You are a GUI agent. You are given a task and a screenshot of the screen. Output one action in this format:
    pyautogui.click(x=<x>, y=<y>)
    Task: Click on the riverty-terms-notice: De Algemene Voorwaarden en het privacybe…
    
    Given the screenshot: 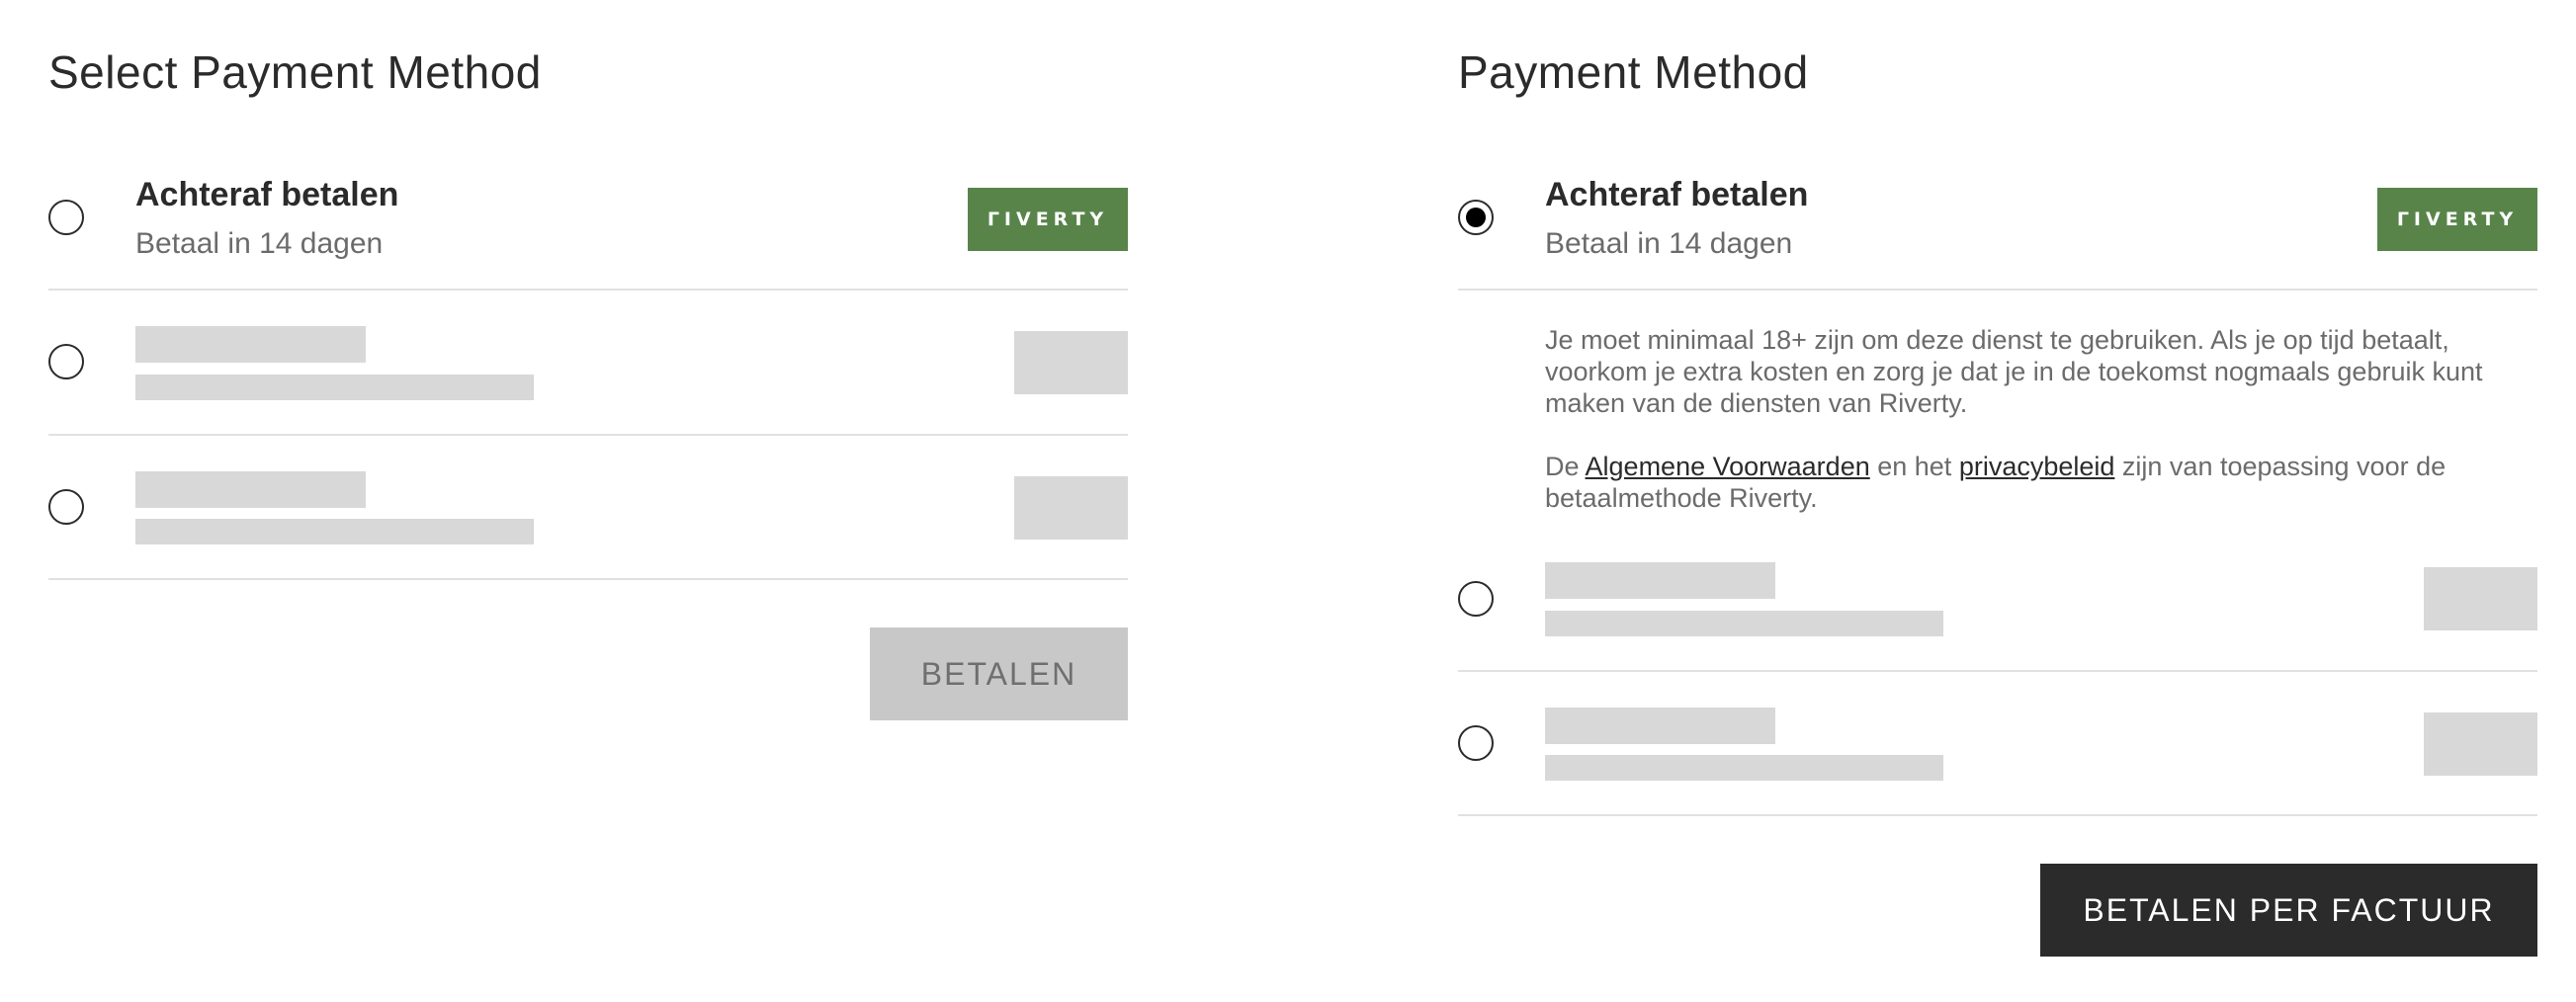 What is the action you would take?
    pyautogui.click(x=2041, y=483)
    